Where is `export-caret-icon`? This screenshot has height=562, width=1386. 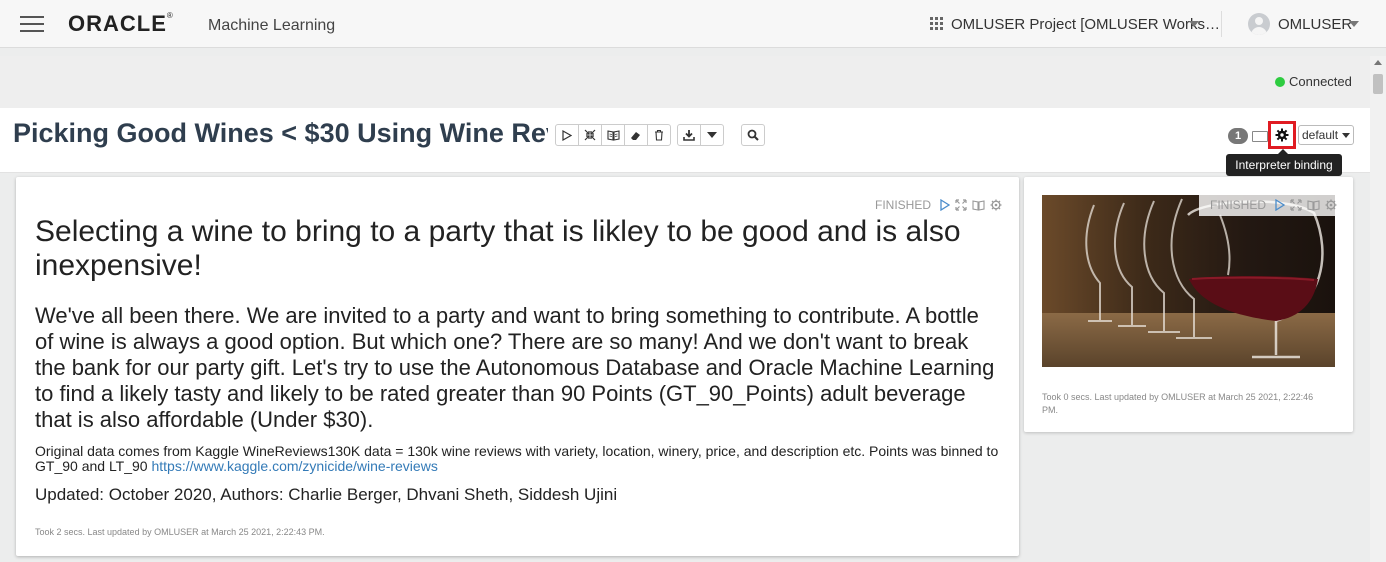
export-caret-icon is located at coordinates (712, 135).